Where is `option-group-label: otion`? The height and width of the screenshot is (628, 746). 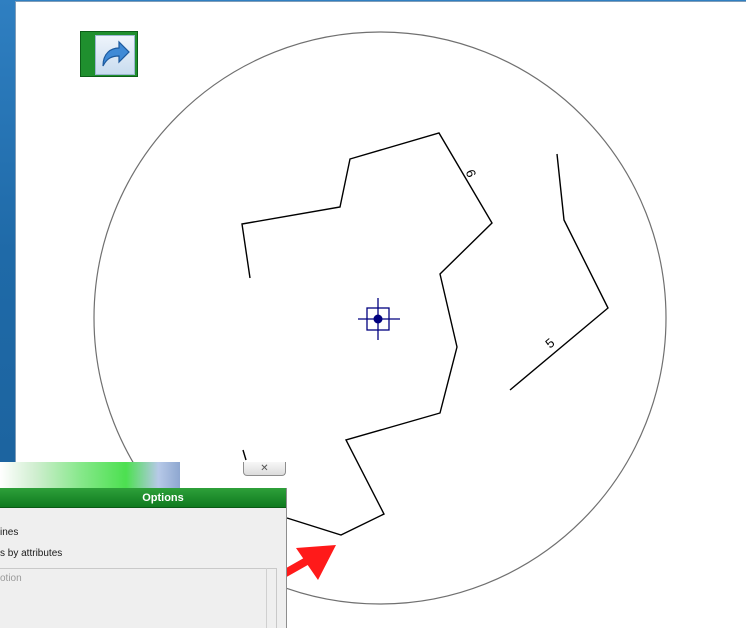 option-group-label: otion is located at coordinates (11, 578).